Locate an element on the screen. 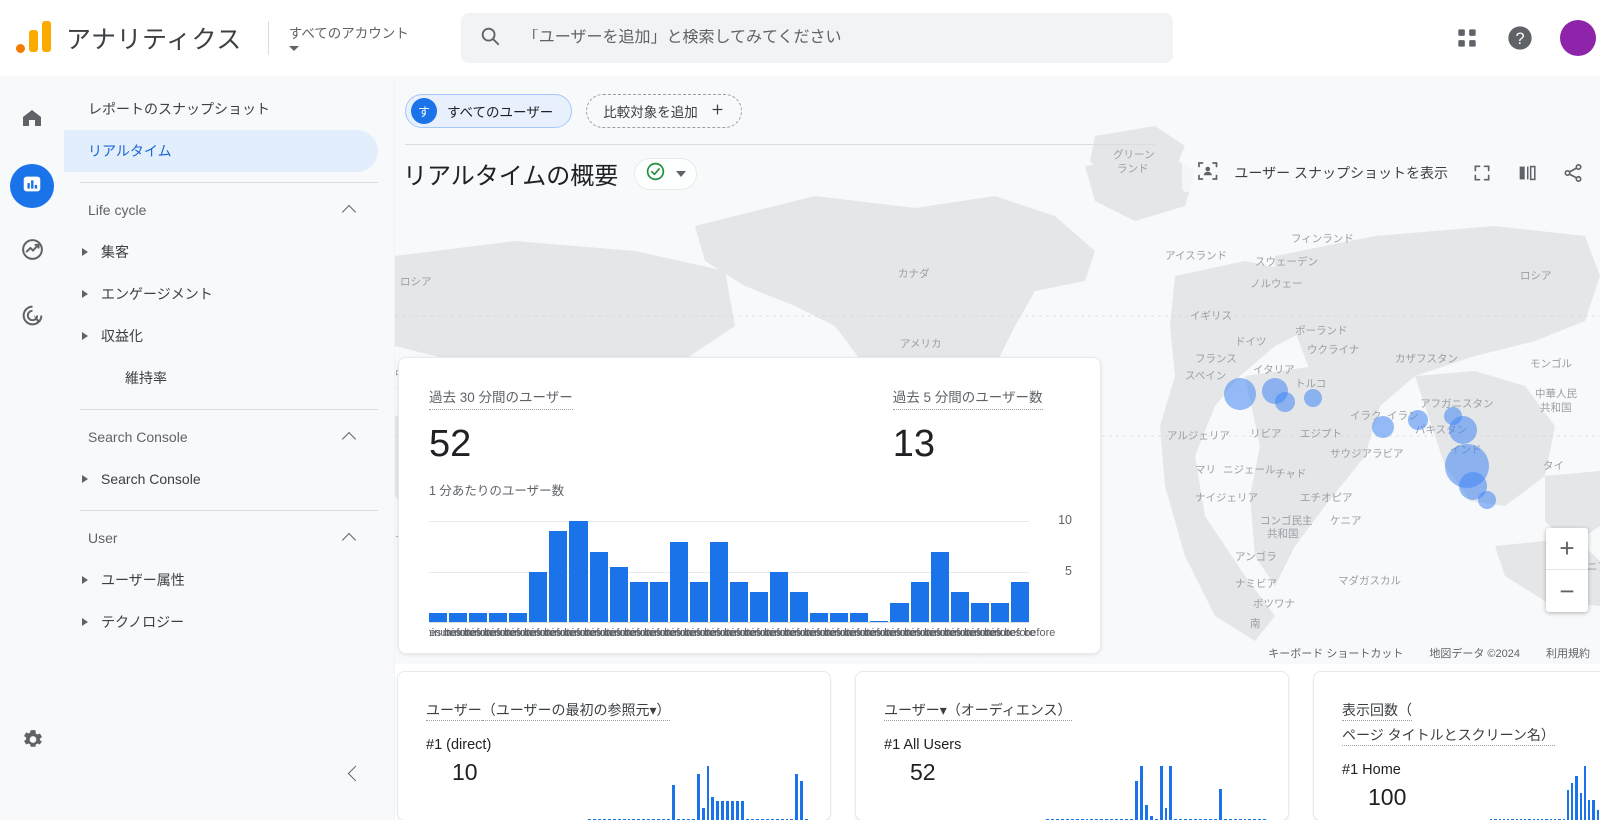  keyboard-shortcuts-link: キーボード ショートカット is located at coordinates (1335, 653).